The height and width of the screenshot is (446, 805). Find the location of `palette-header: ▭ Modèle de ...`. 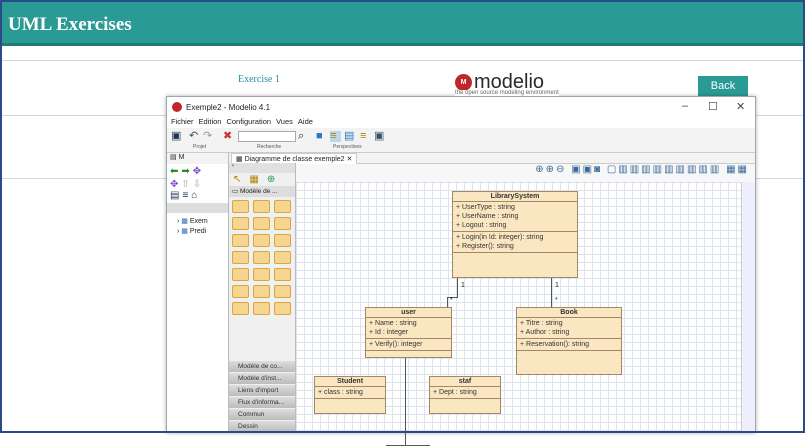

palette-header: ▭ Modèle de ... is located at coordinates (262, 191).